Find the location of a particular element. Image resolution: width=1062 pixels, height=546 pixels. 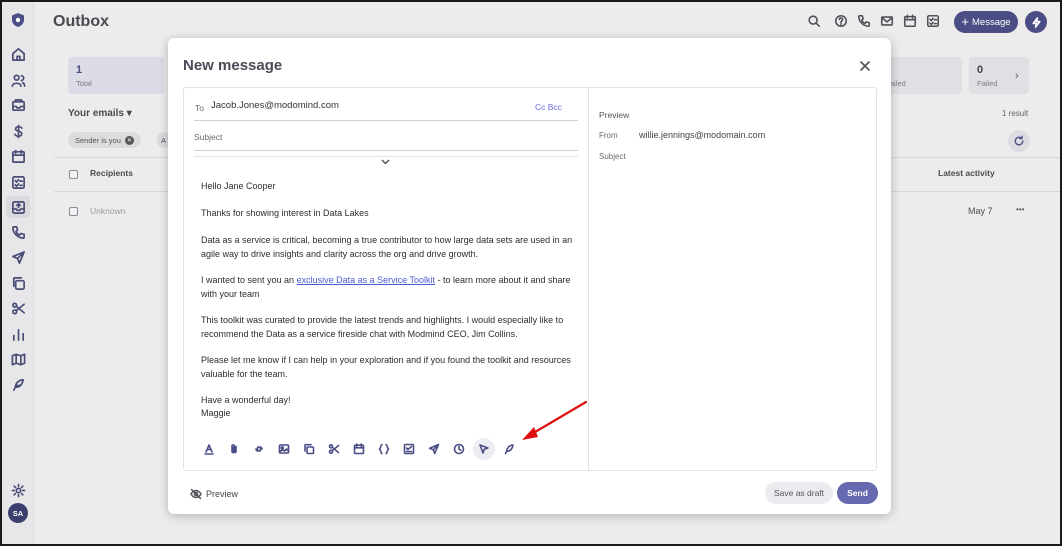

column-header-recipients: Recipients is located at coordinates (111, 173).